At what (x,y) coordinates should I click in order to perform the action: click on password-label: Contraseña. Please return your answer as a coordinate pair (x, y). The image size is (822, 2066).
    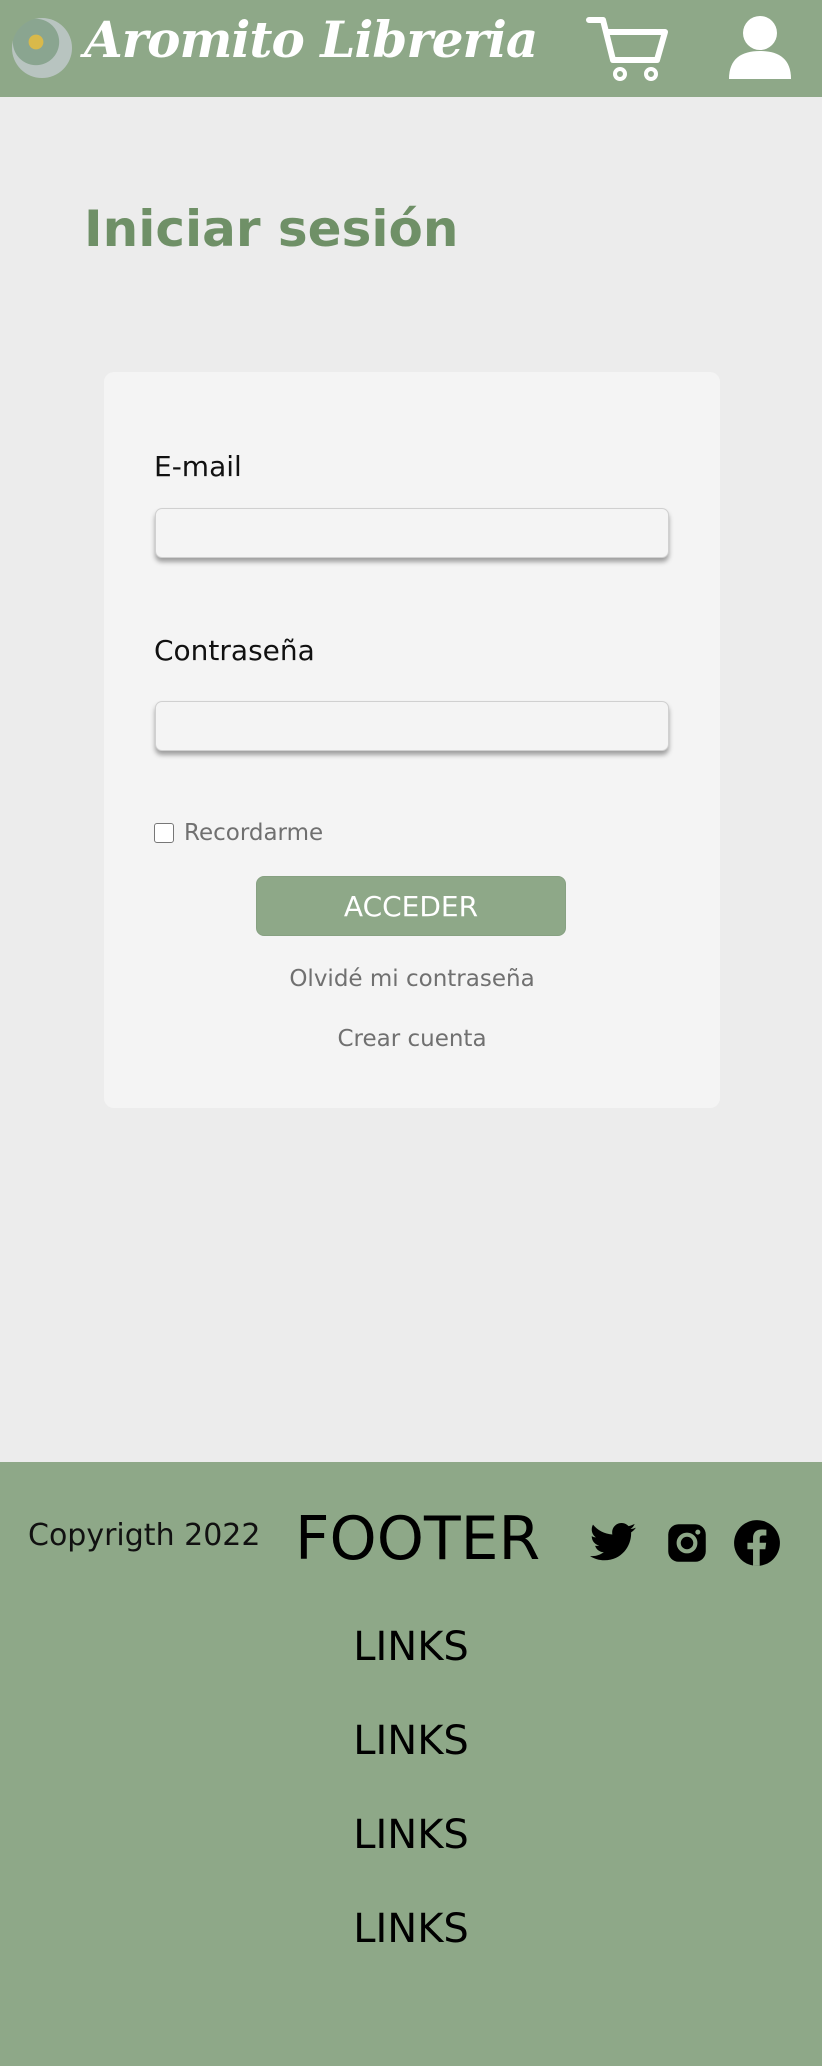
    Looking at the image, I should click on (234, 650).